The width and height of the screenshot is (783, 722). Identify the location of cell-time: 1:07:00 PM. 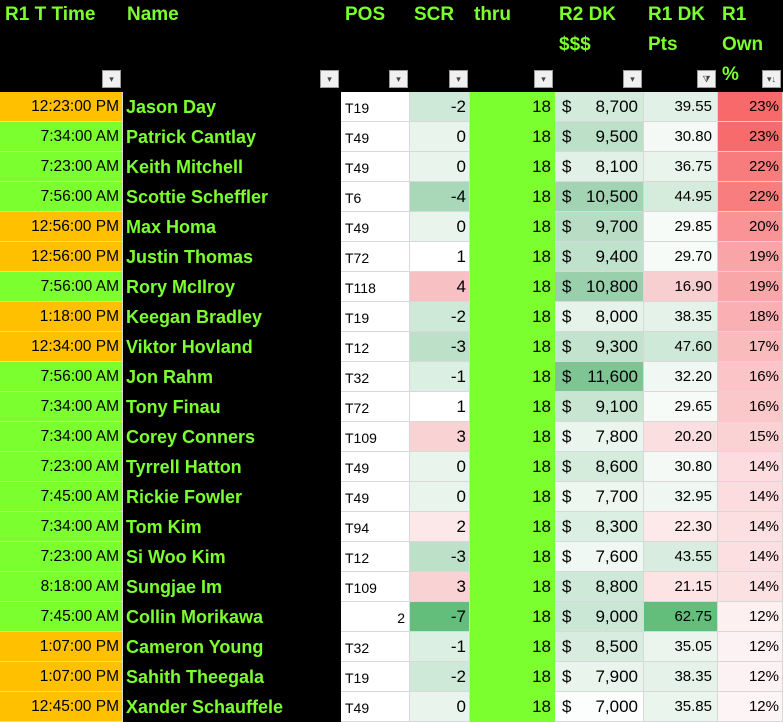
(61, 647).